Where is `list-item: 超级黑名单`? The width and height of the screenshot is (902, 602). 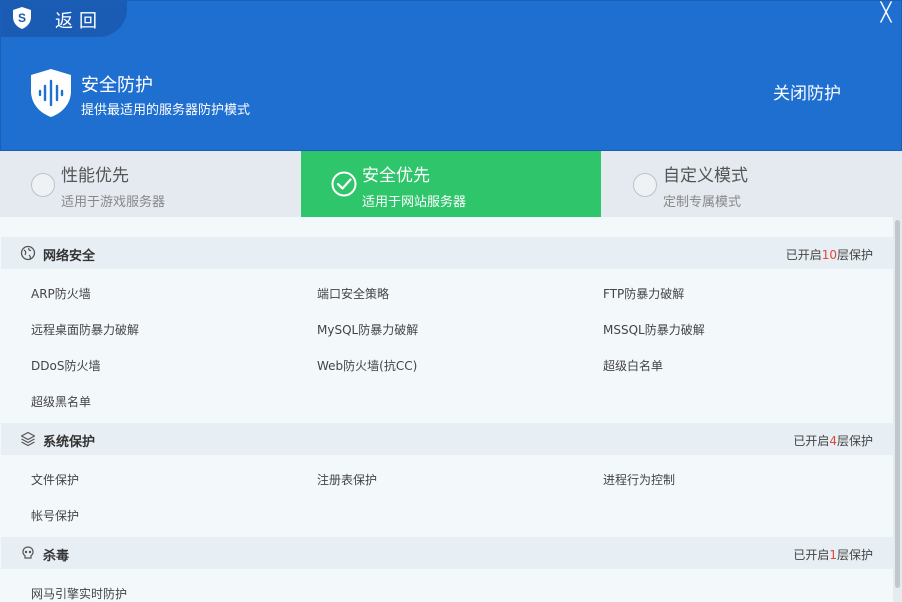
list-item: 超级黑名单 is located at coordinates (61, 401).